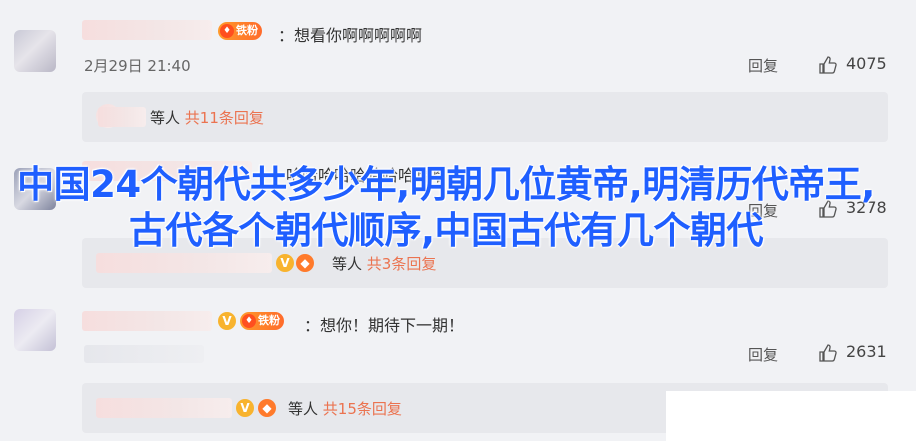 The width and height of the screenshot is (916, 441). Describe the element at coordinates (402, 264) in the screenshot. I see `sub-reply-count: 共3条回复` at that location.